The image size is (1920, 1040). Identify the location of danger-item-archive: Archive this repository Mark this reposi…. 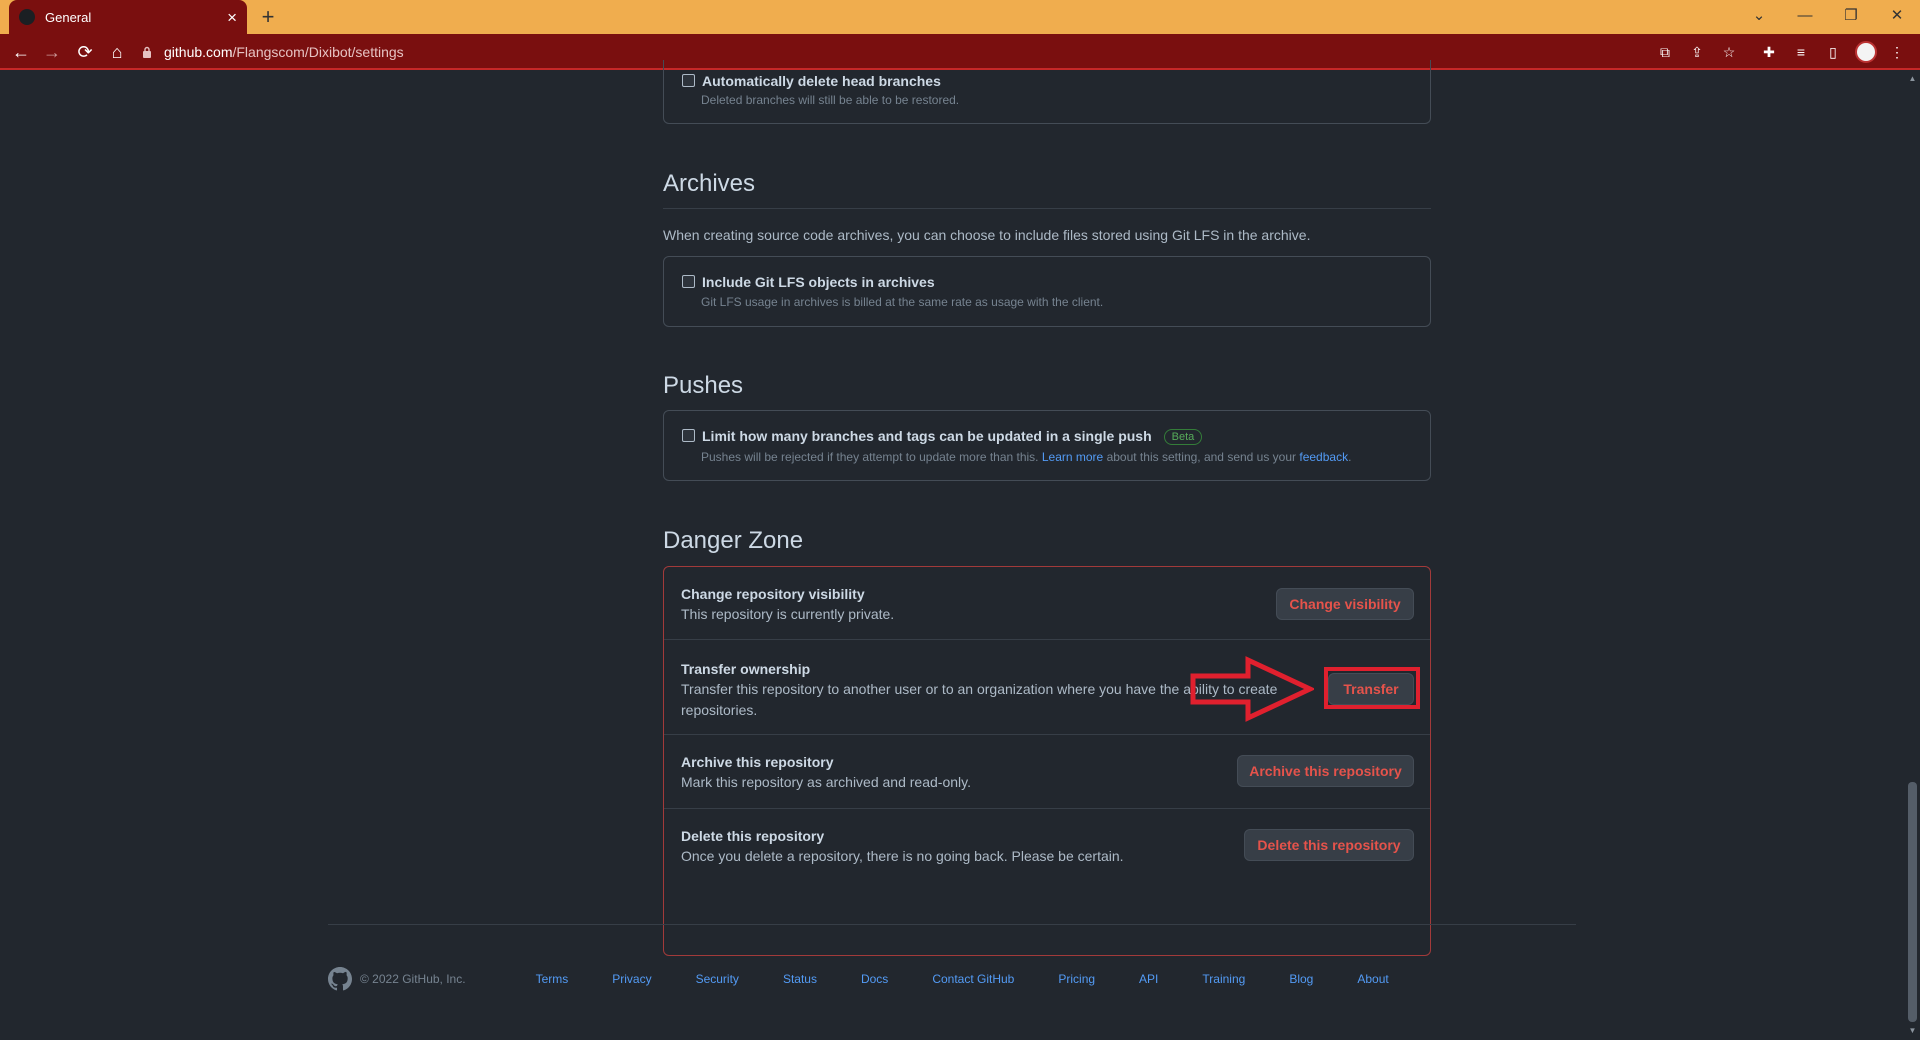
(1047, 772).